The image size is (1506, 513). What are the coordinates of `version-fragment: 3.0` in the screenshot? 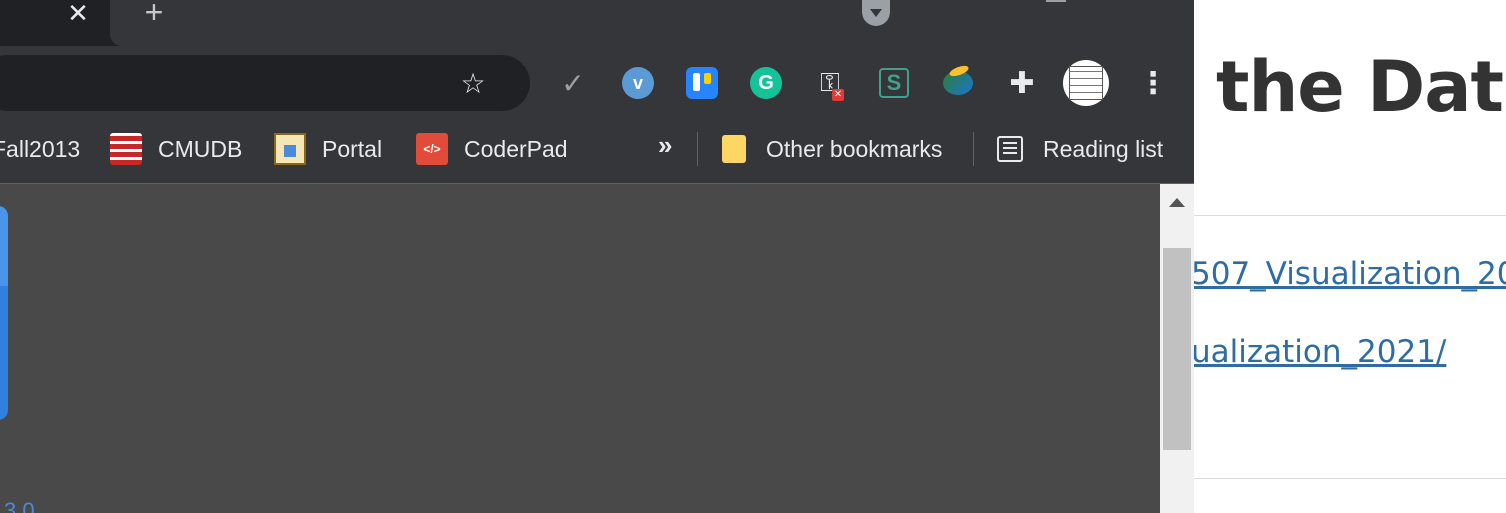 It's located at (19, 505).